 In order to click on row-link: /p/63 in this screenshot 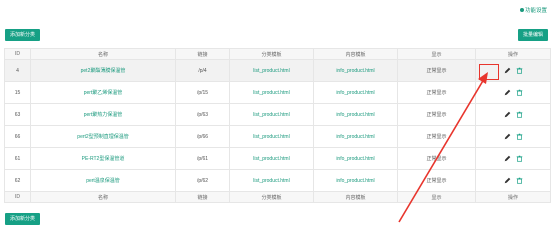, I will do `click(202, 114)`.